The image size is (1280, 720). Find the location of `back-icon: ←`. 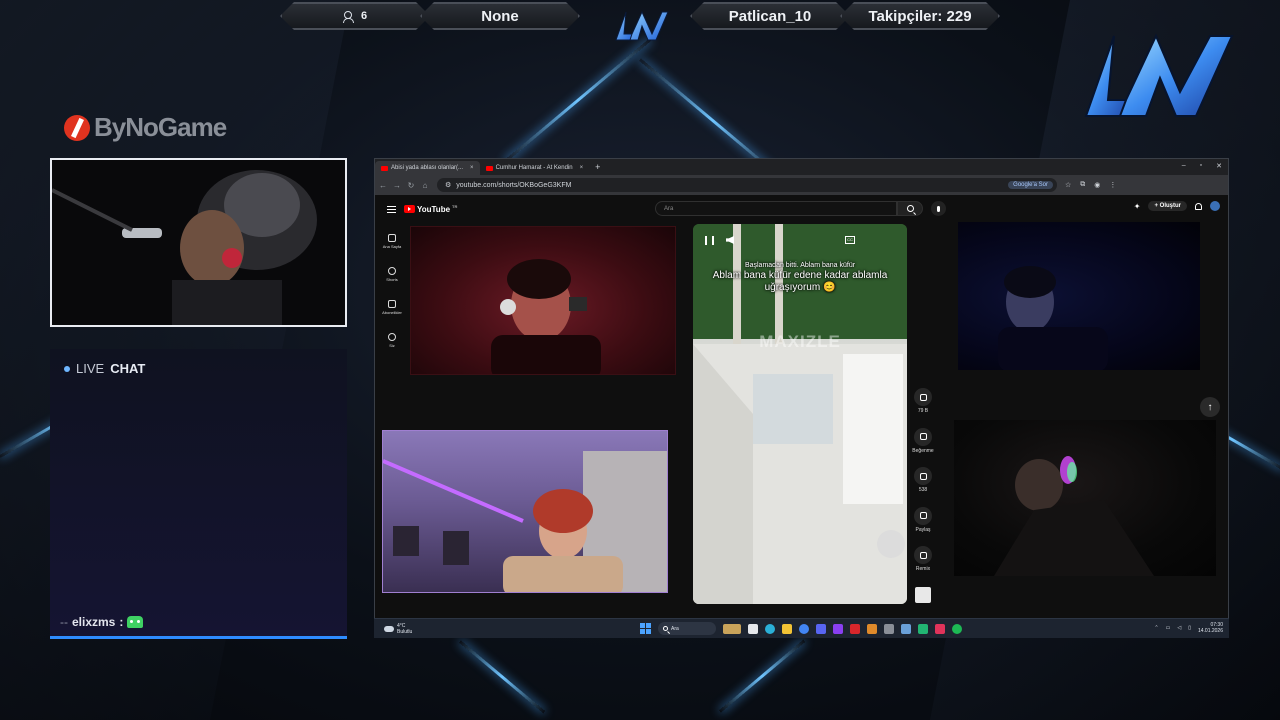

back-icon: ← is located at coordinates (383, 185).